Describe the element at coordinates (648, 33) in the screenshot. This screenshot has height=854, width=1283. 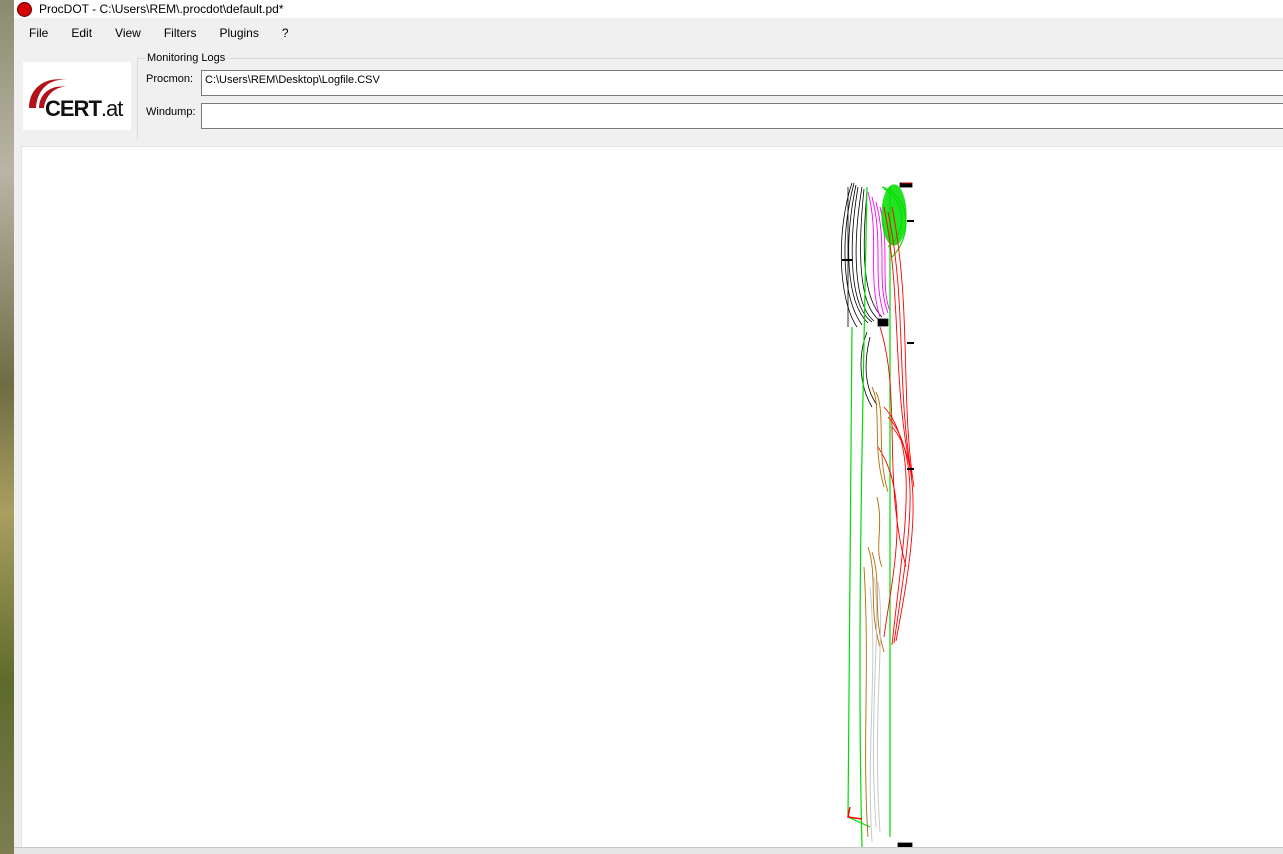
I see `menu-bar: File Edit View Filters Plugins ?` at that location.